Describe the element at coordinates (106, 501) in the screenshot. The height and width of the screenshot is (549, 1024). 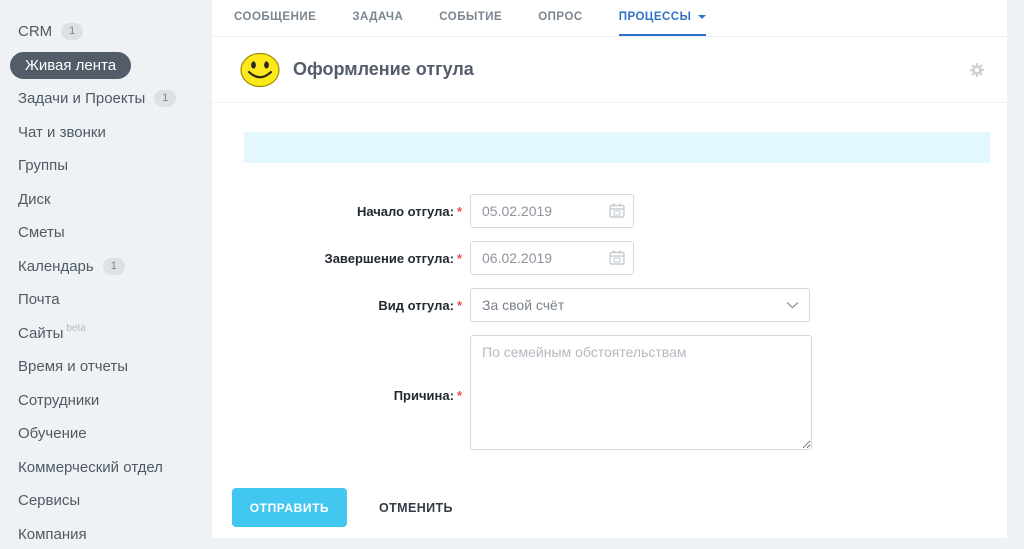
I see `sidebar-item: Сервисы` at that location.